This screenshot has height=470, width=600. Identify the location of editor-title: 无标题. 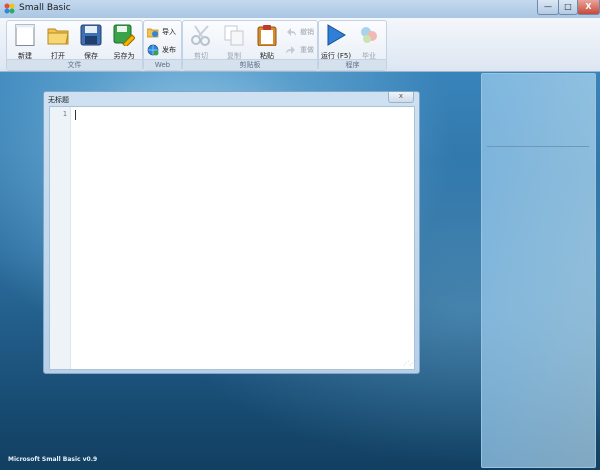
(58, 100).